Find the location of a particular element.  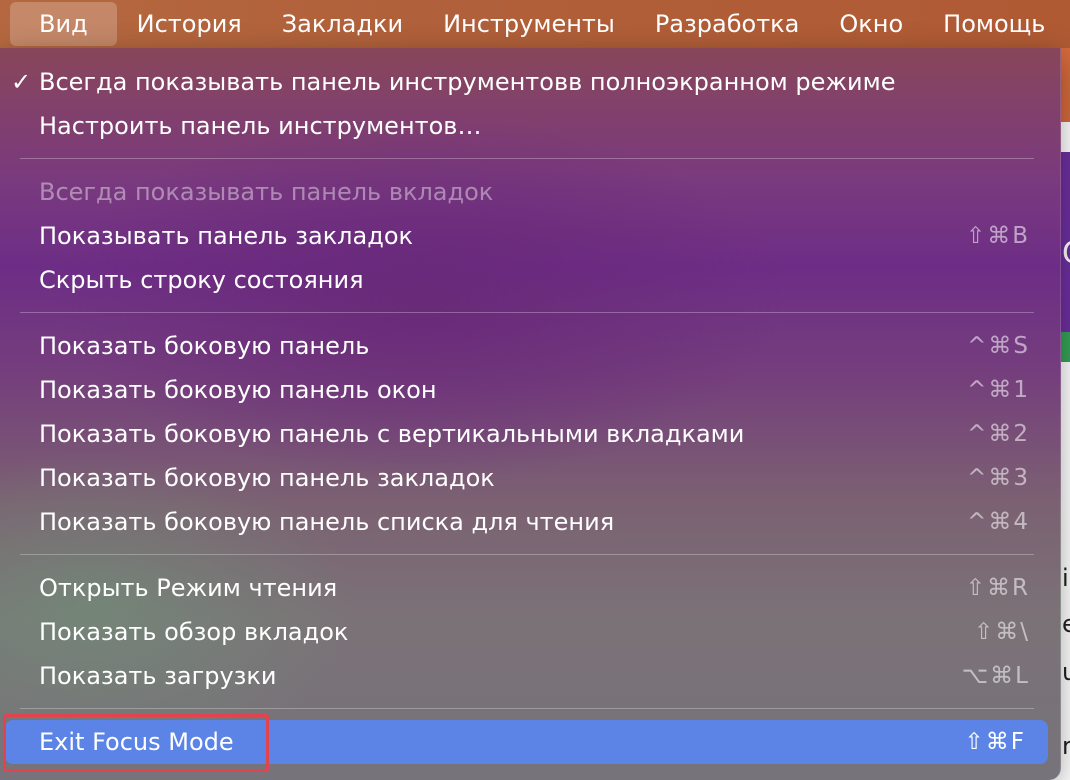

menu-item-bookmarks-bar: Показывать панель закладок ⇧⌘B is located at coordinates (528, 236).